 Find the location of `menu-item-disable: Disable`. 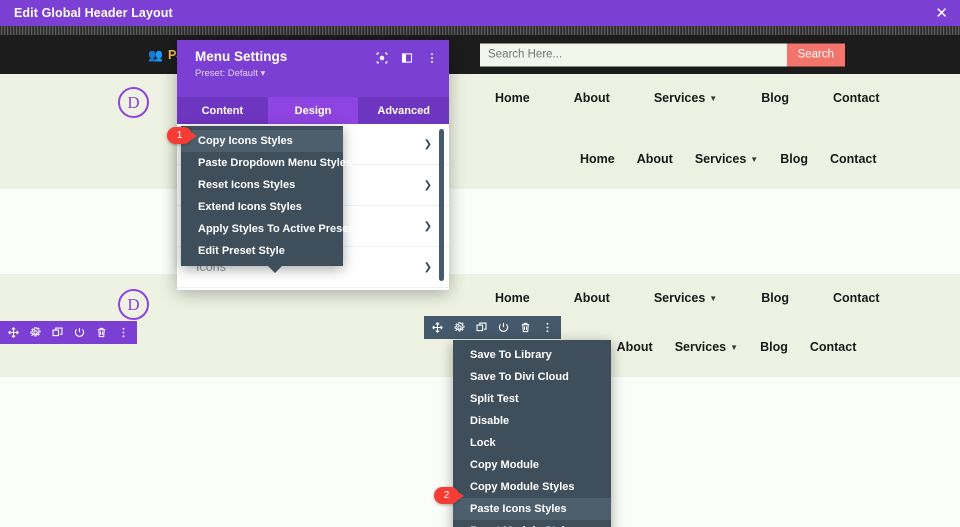

menu-item-disable: Disable is located at coordinates (532, 421).